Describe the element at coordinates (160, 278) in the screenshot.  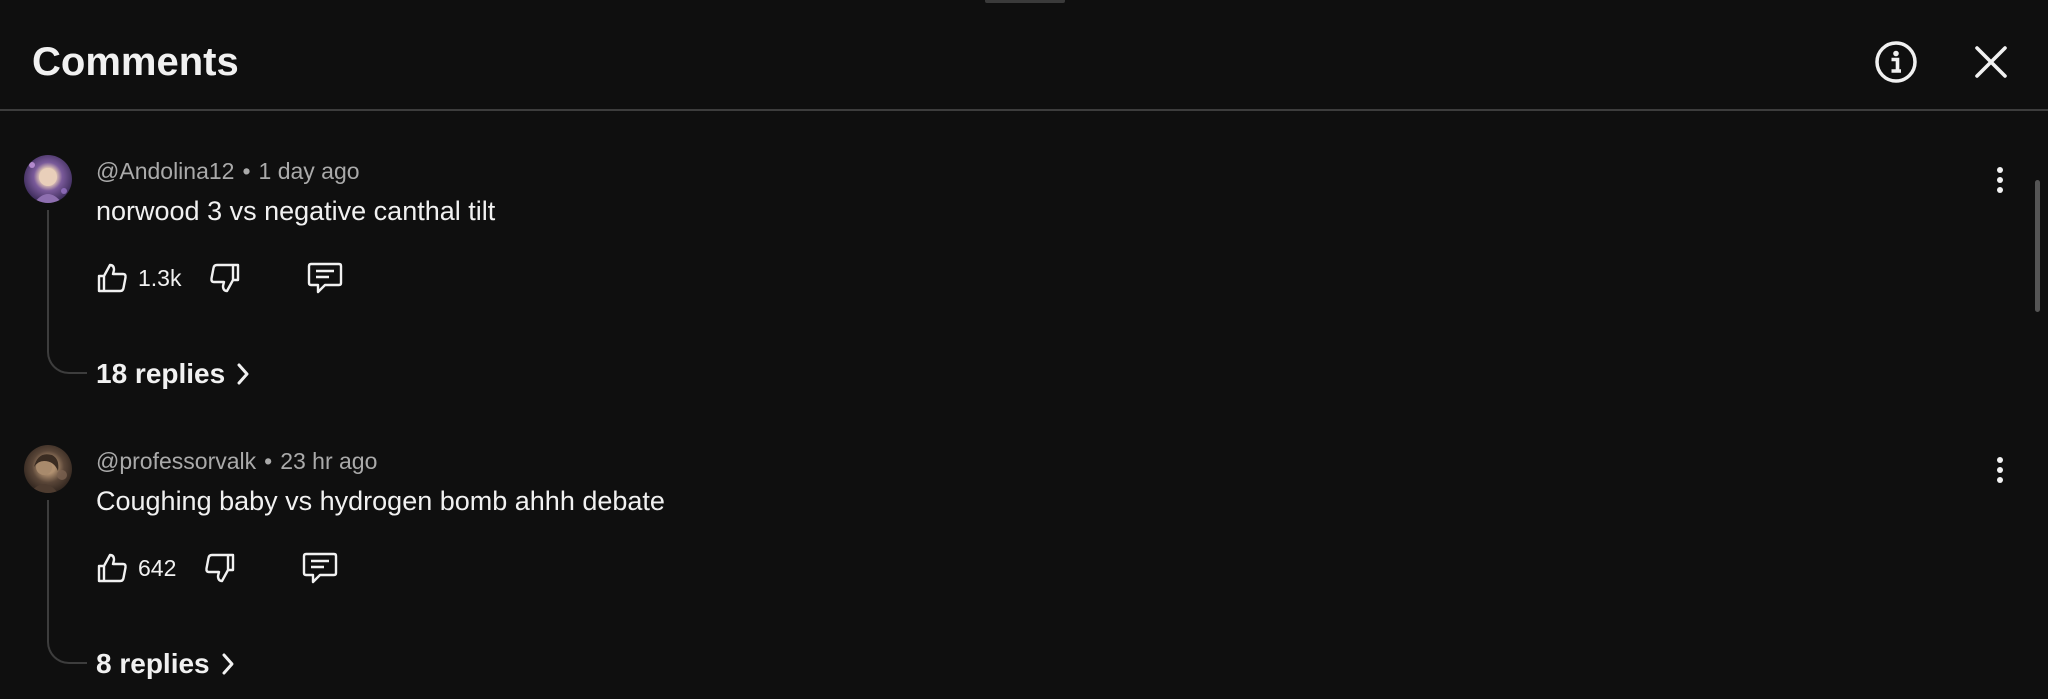
I see `like-count: 1.3k` at that location.